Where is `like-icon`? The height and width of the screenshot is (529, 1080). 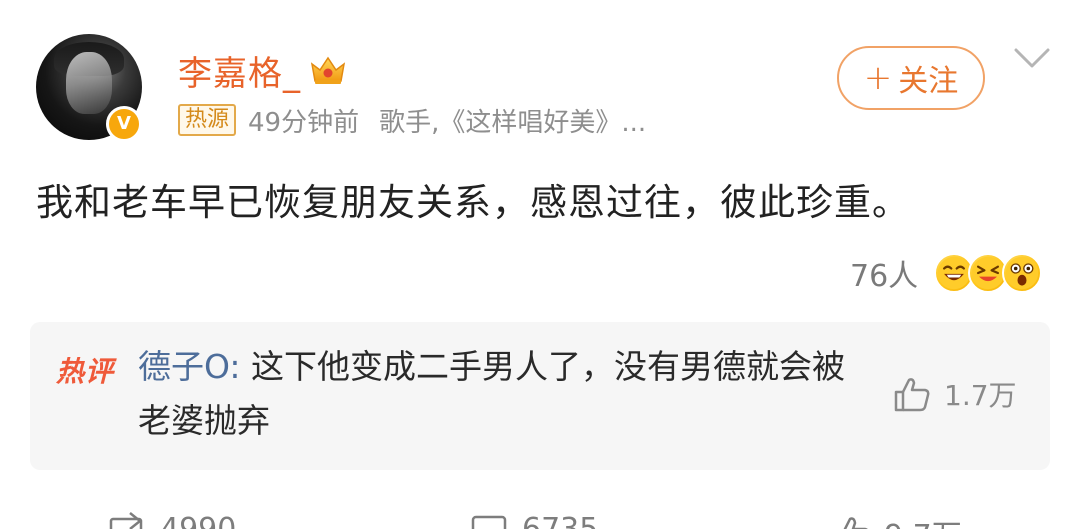
like-icon is located at coordinates (855, 523).